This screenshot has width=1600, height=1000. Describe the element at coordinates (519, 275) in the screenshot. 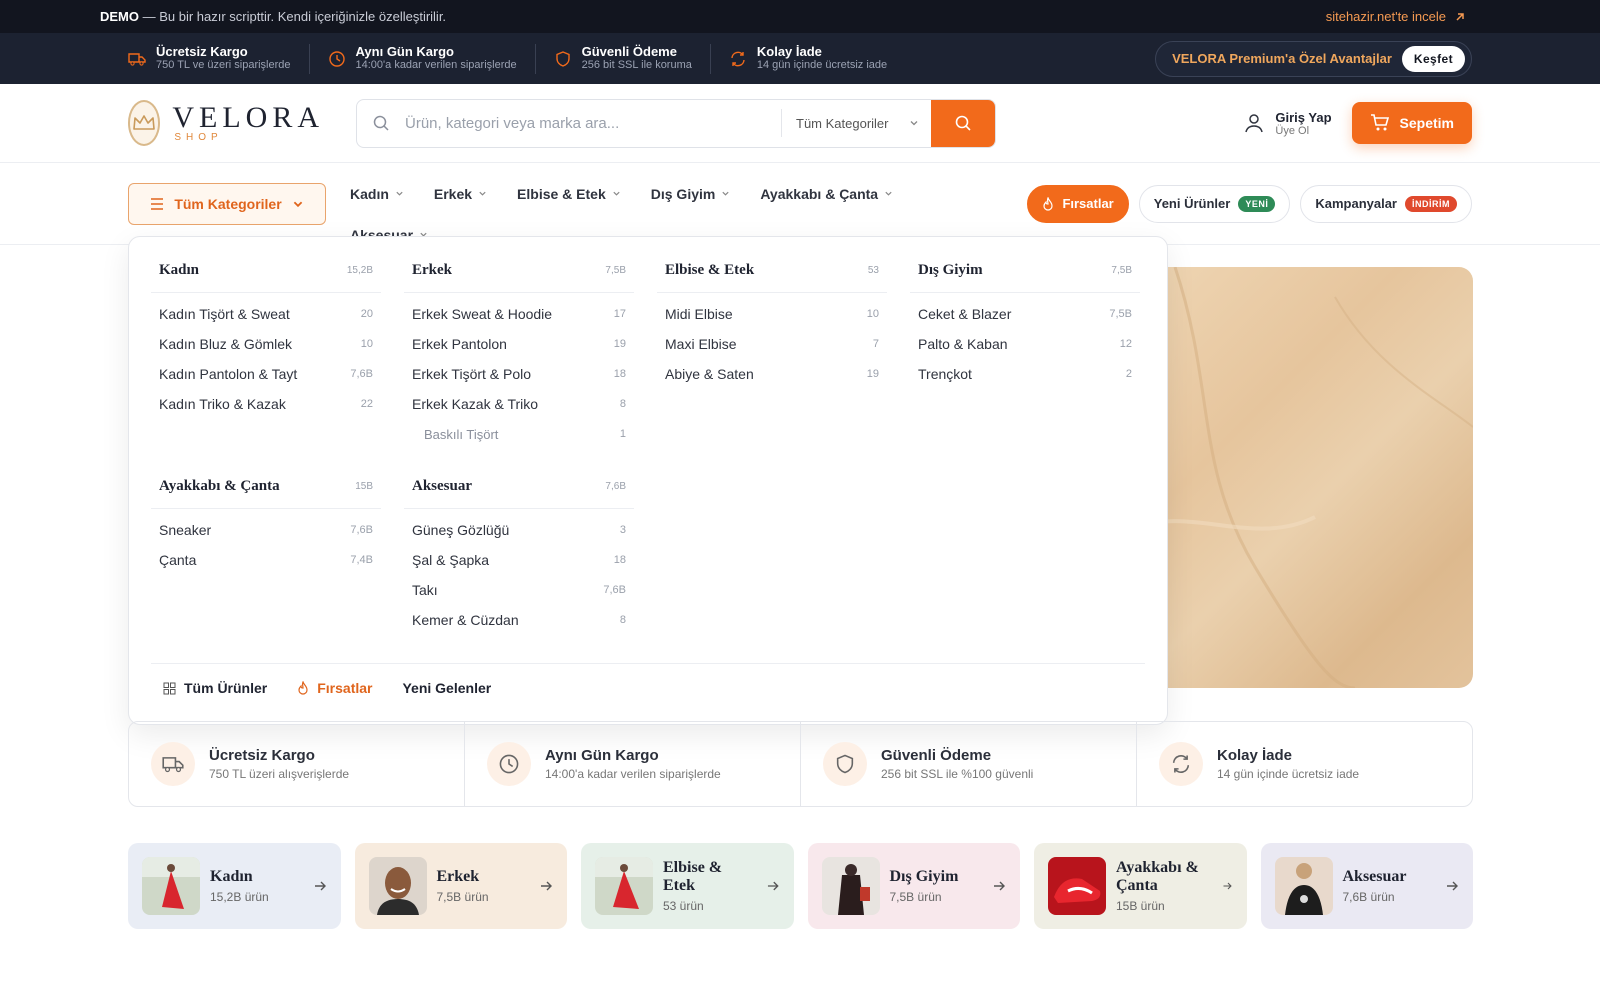

I see `mega-heading: Erkek 7,5B` at that location.